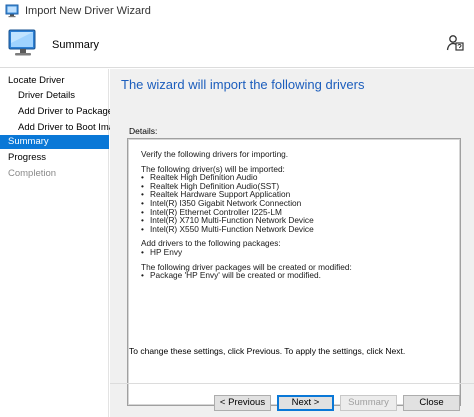  Describe the element at coordinates (237, 45) in the screenshot. I see `wizard-header: Summary` at that location.